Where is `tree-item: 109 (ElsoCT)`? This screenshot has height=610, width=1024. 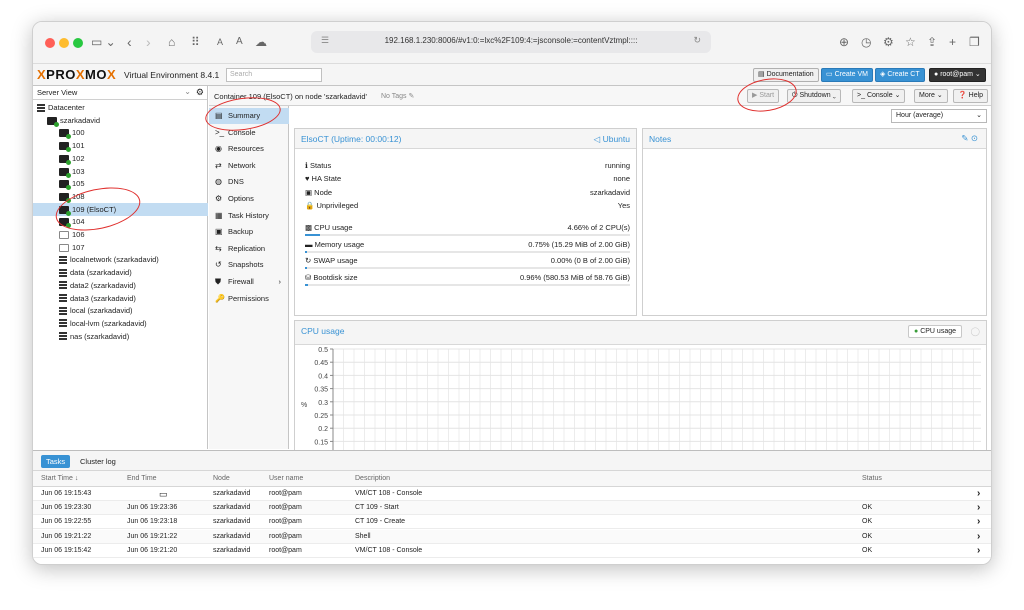 tree-item: 109 (ElsoCT) is located at coordinates (120, 209).